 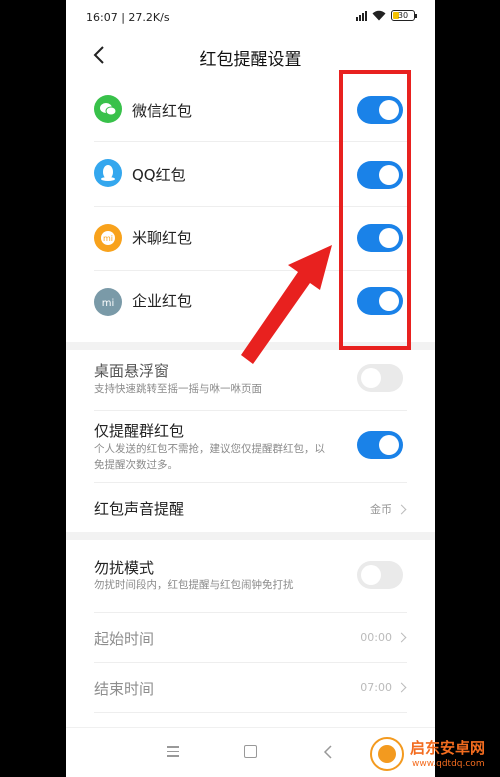 What do you see at coordinates (128, 17) in the screenshot?
I see `status-time: 16:07 | 27.2K/s` at bounding box center [128, 17].